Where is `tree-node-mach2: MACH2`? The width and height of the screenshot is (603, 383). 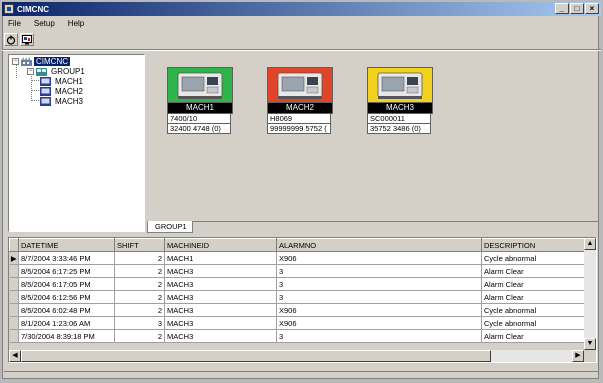
tree-node-mach2: MACH2 is located at coordinates (62, 91).